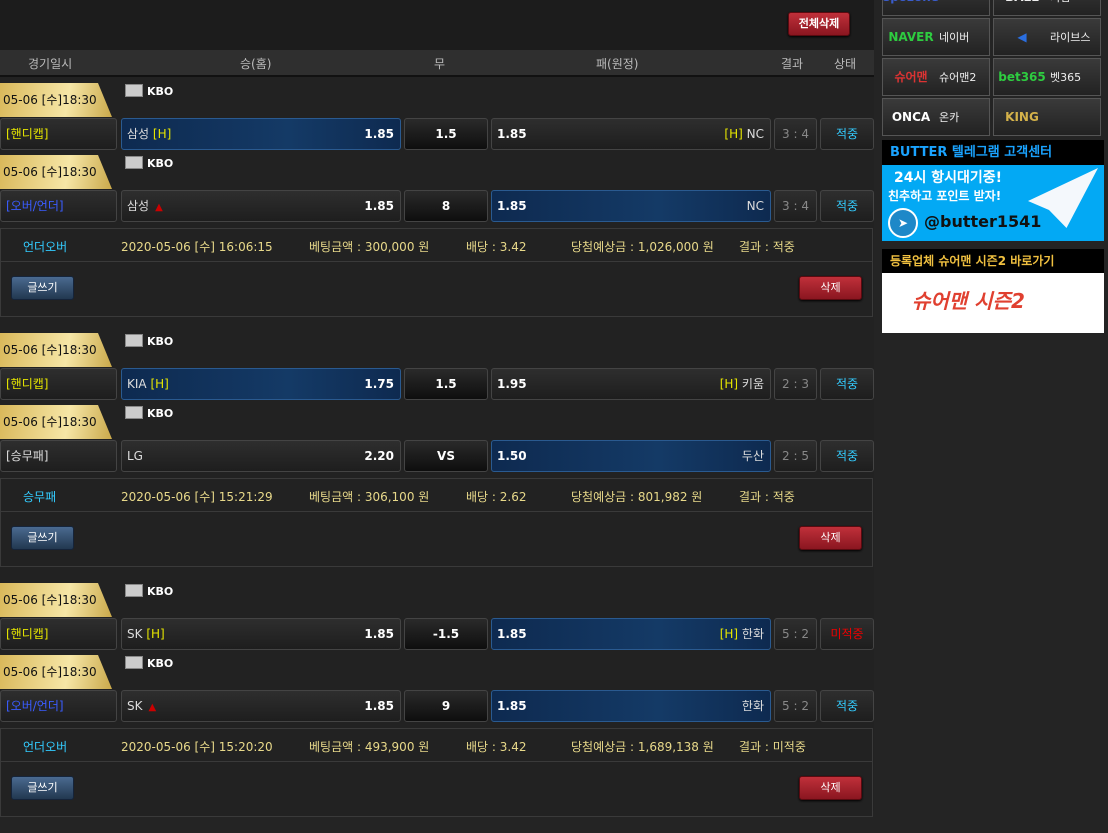 Image resolution: width=1108 pixels, height=833 pixels. What do you see at coordinates (1060, 2) in the screenshot?
I see `partner-label: 기념` at bounding box center [1060, 2].